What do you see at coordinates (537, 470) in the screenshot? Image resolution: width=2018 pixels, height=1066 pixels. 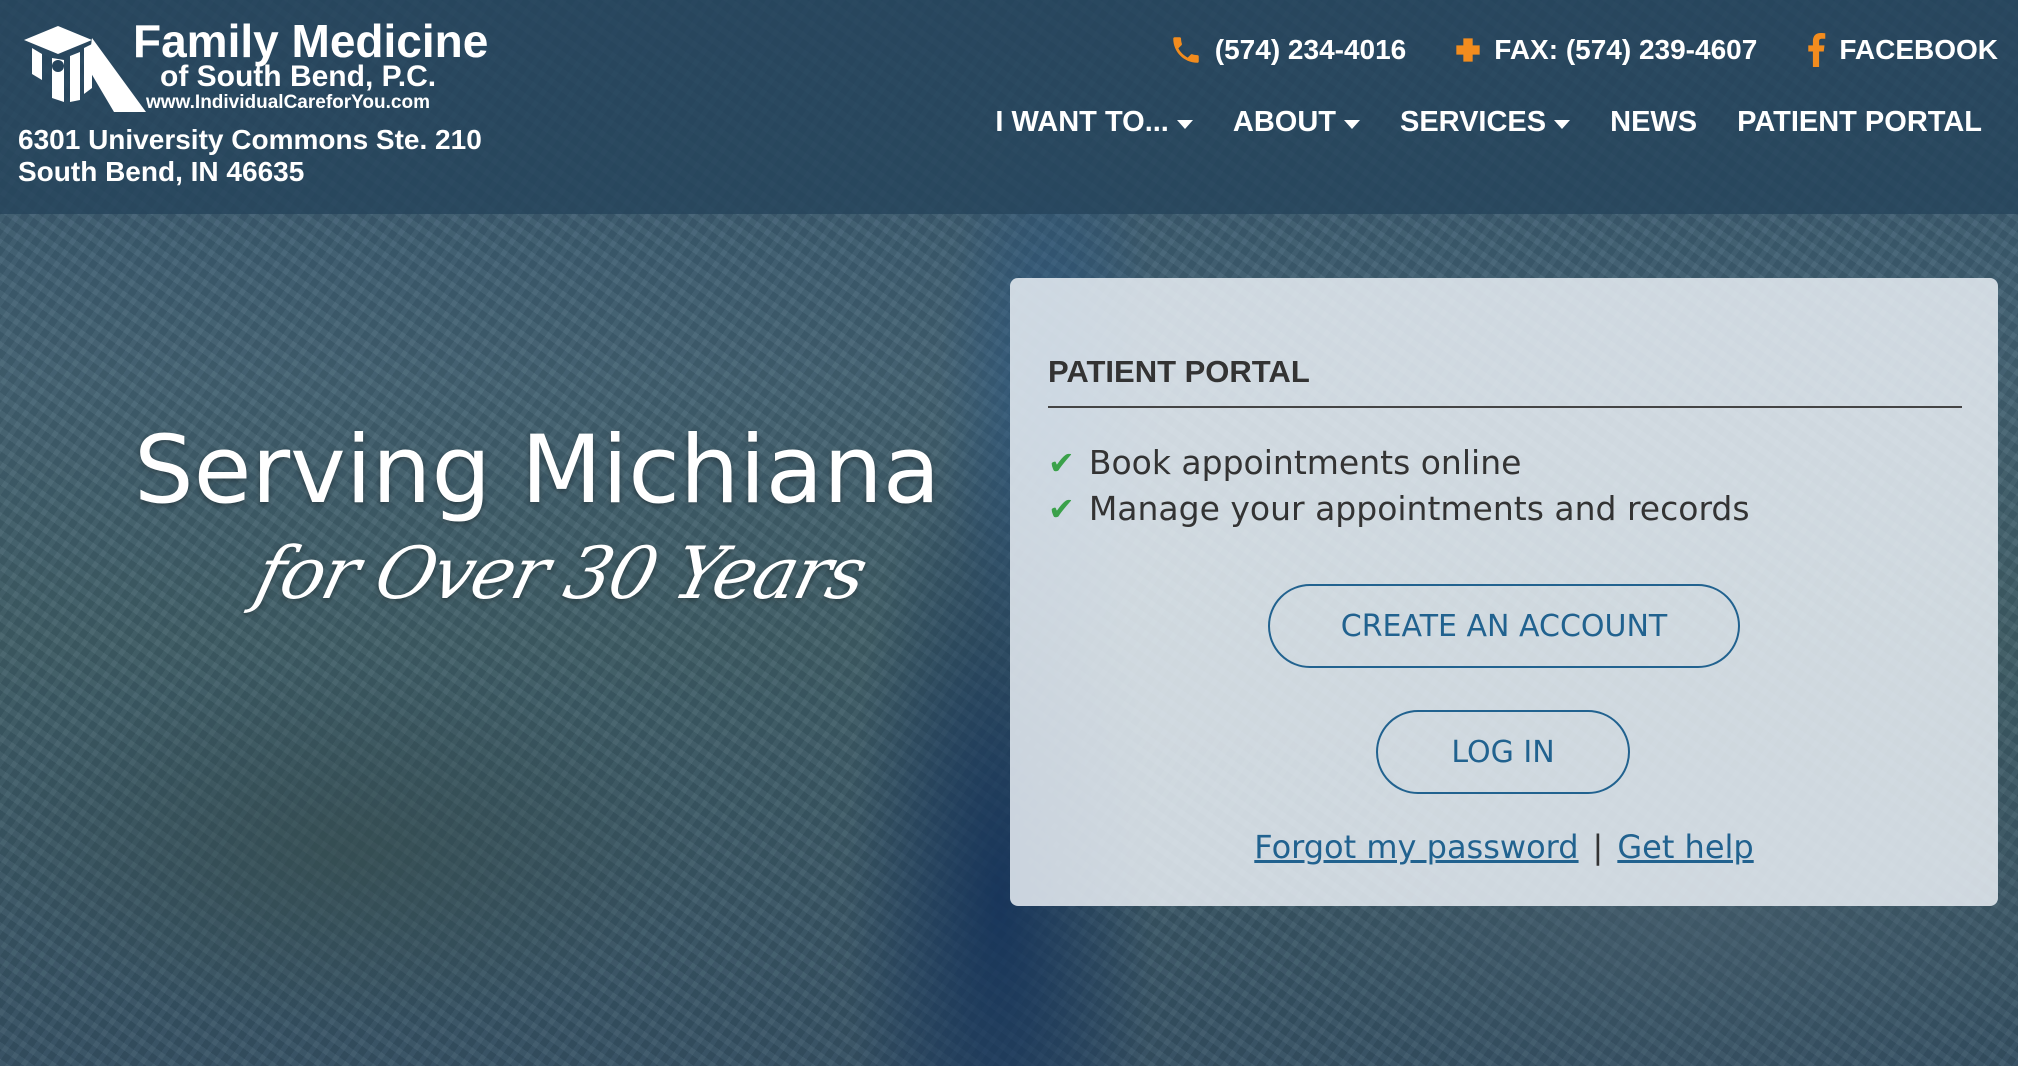 I see `hero-title: Serving Michiana` at bounding box center [537, 470].